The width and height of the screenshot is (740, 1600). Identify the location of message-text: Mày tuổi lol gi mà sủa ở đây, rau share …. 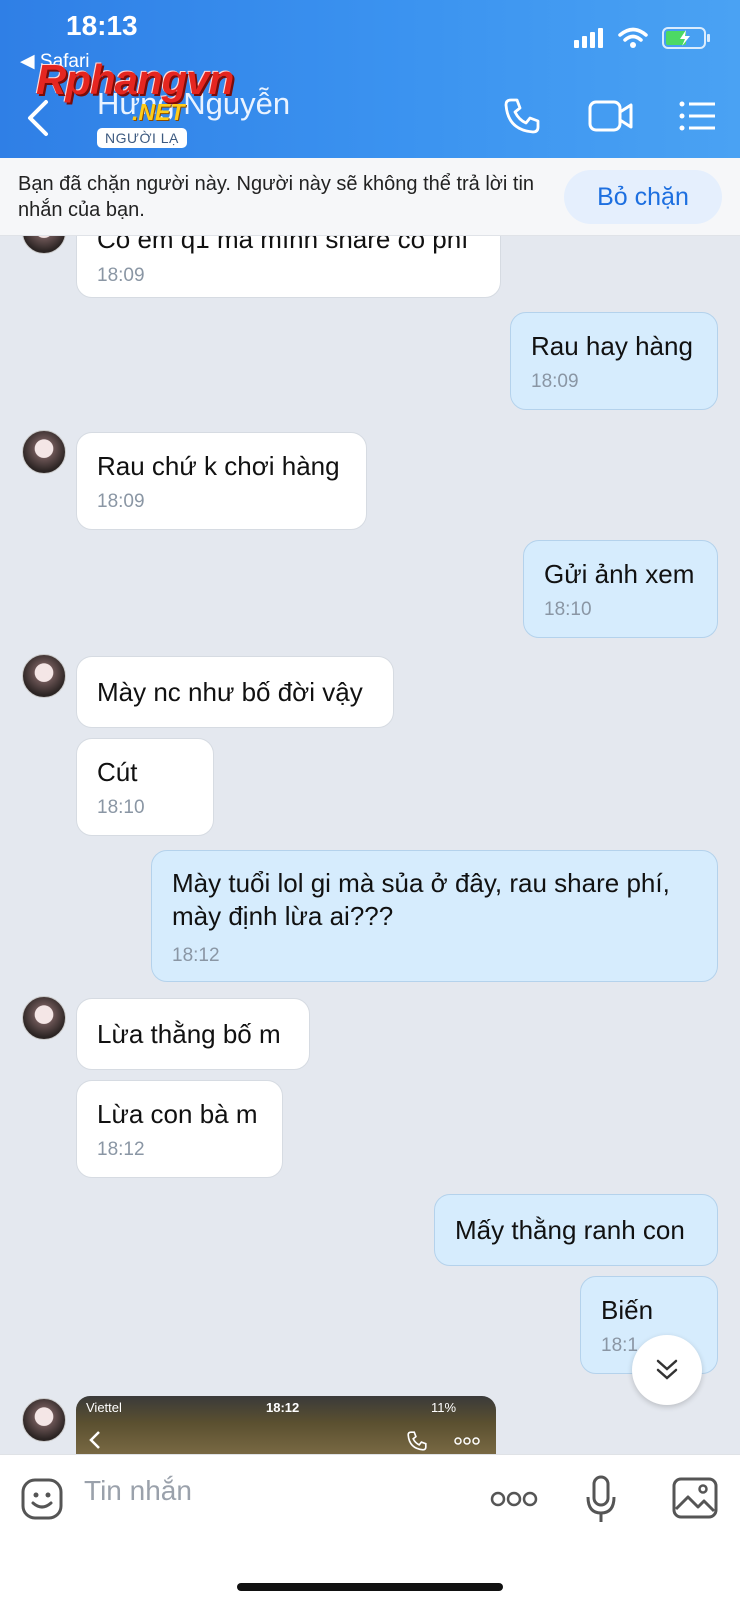
(421, 899).